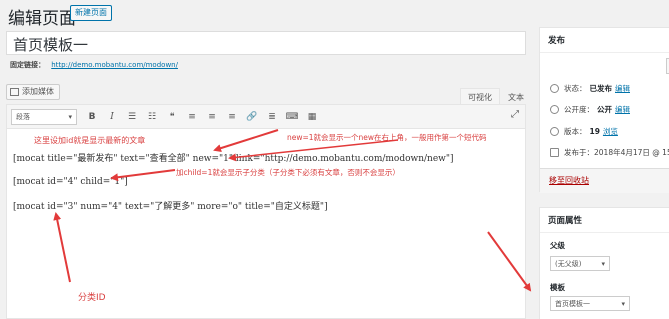  What do you see at coordinates (38, 91) in the screenshot?
I see `add-media-label: 添加媒体` at bounding box center [38, 91].